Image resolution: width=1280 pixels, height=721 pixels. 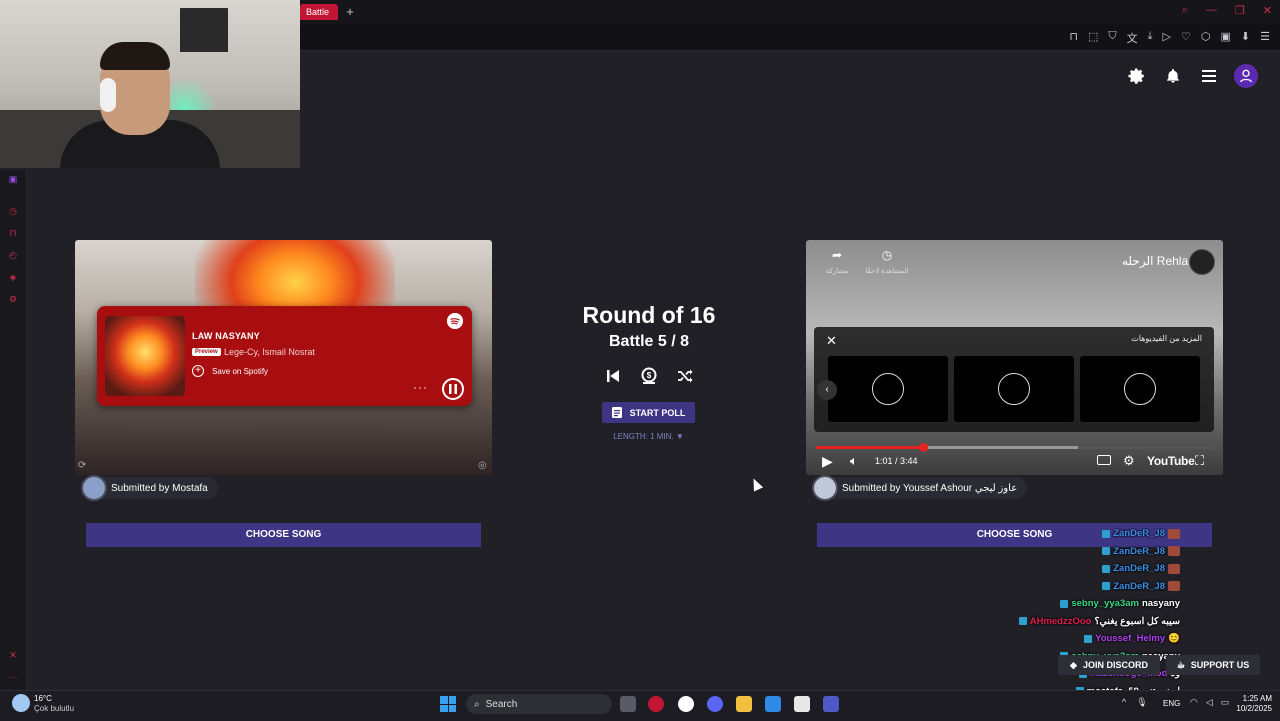 What do you see at coordinates (135, 56) in the screenshot?
I see `streamer-hair` at bounding box center [135, 56].